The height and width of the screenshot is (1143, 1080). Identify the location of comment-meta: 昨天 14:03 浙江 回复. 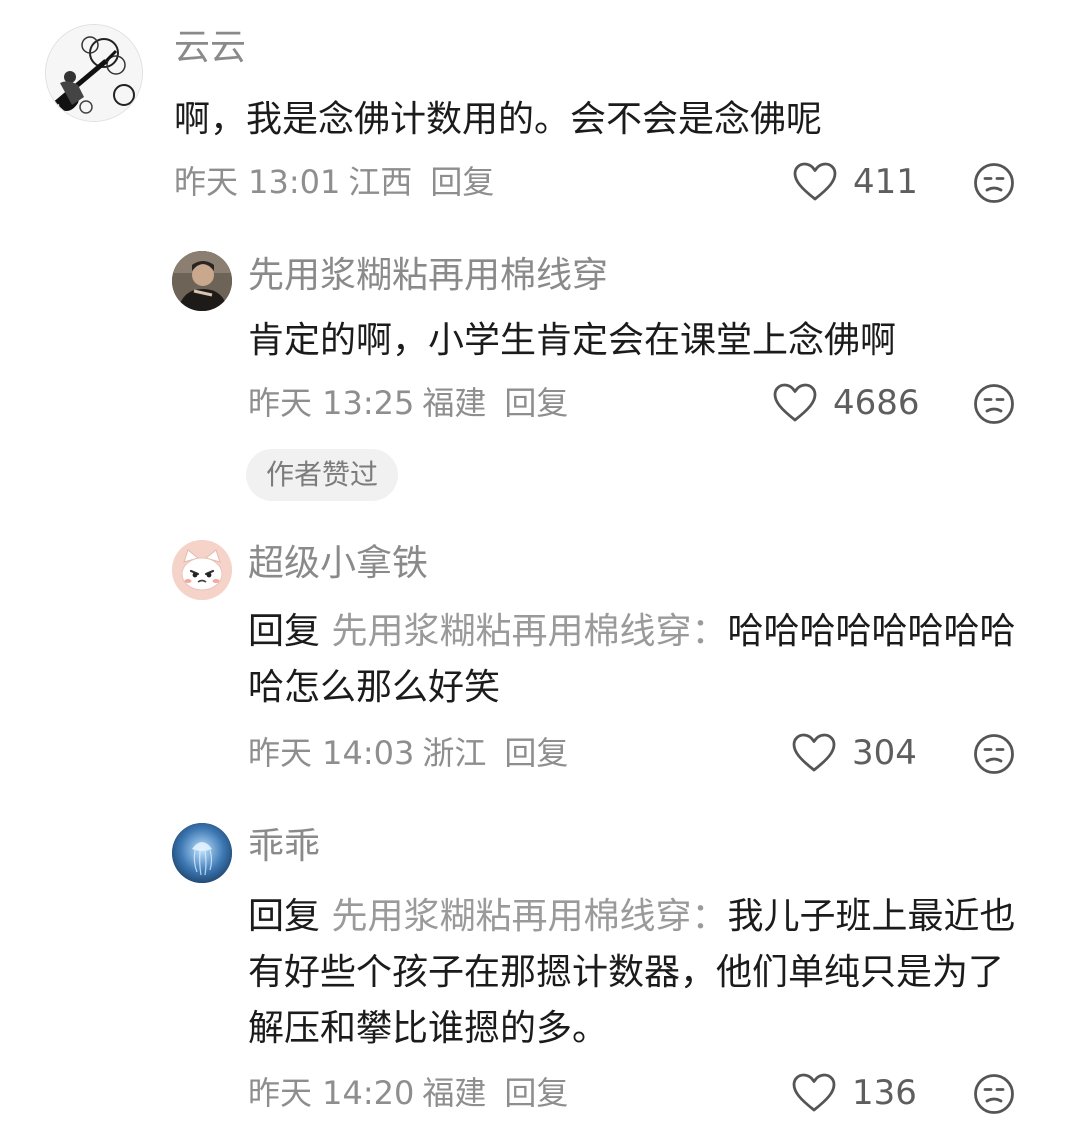
(412, 753).